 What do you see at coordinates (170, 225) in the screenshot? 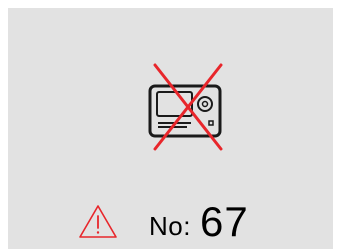
I see `error-label: No:` at bounding box center [170, 225].